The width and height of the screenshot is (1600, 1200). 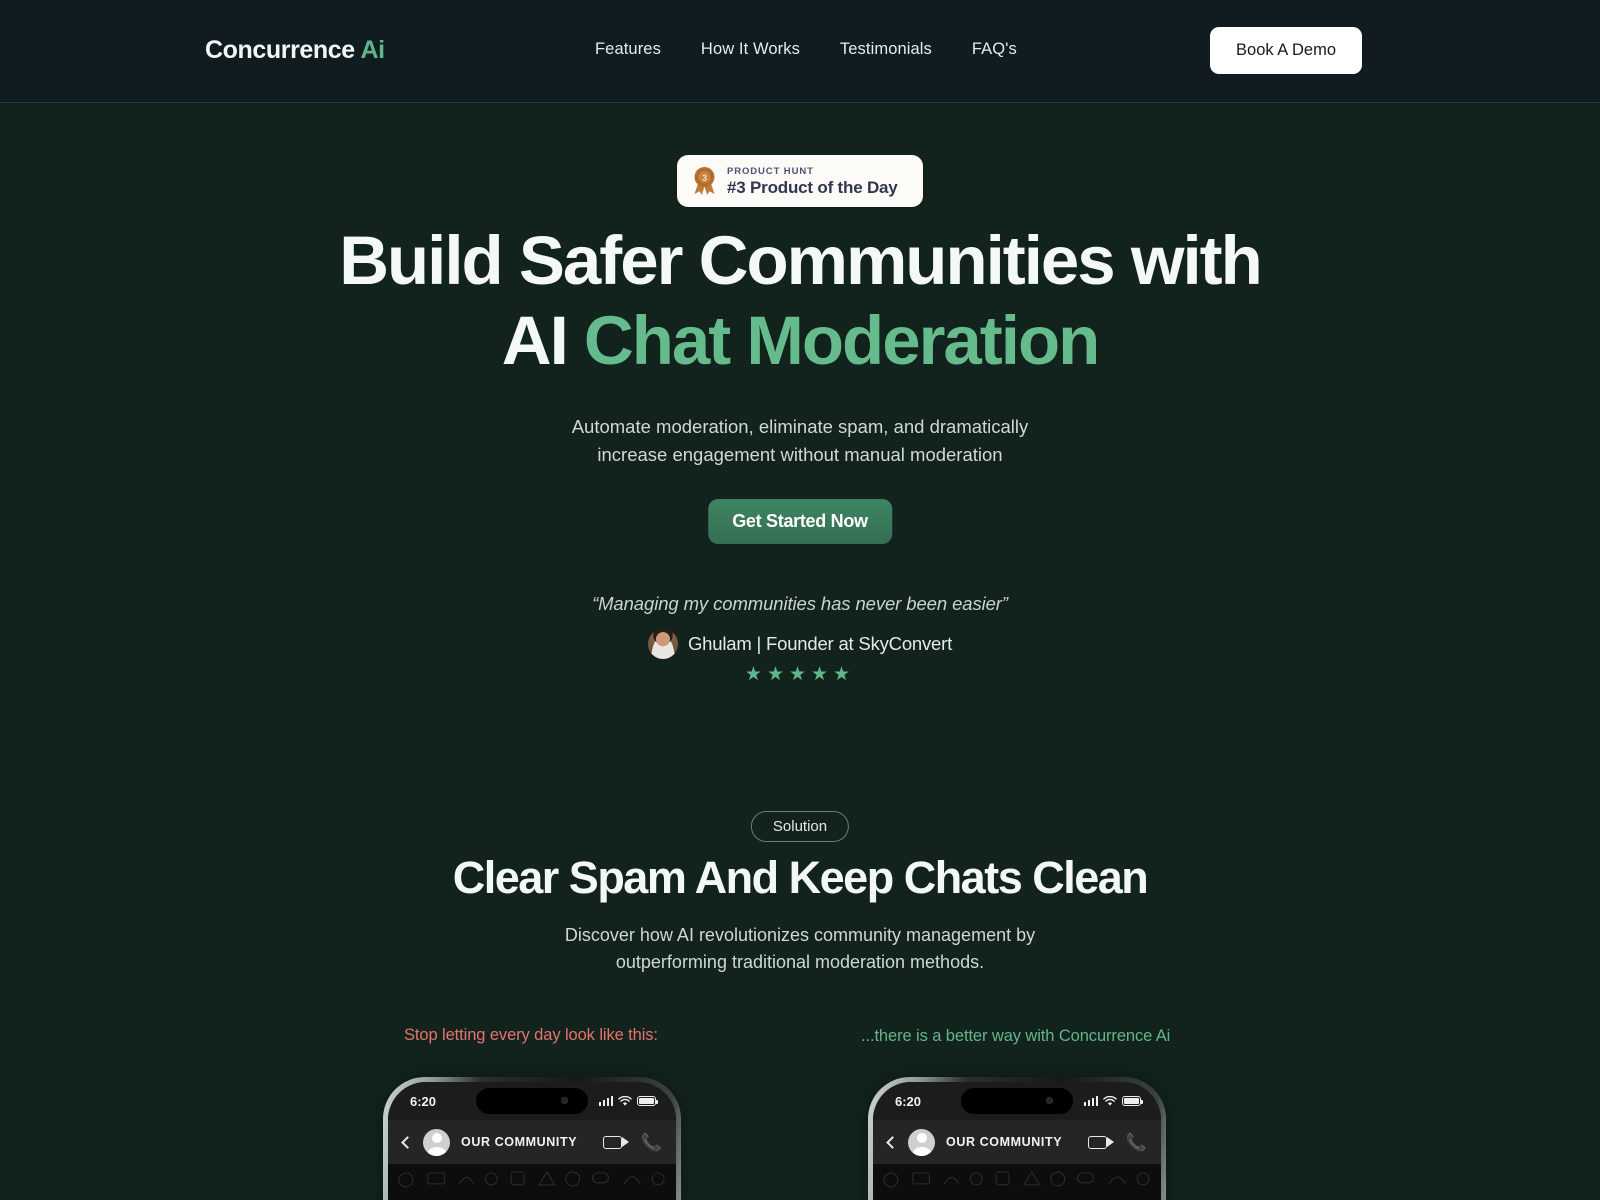 I want to click on nav-item-how-it-works: How It Works, so click(x=750, y=49).